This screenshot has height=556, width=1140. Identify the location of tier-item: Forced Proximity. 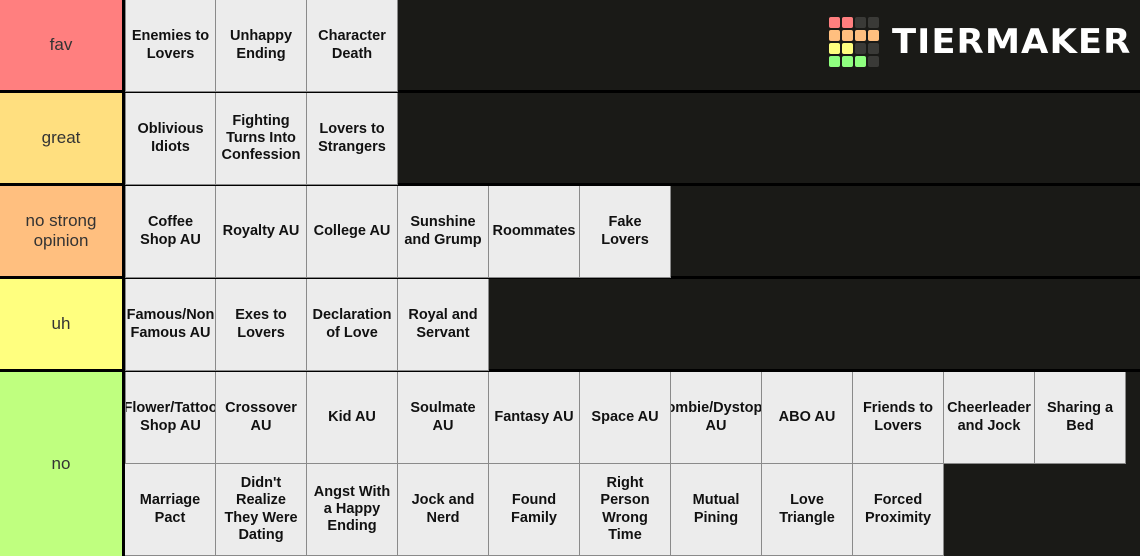
(898, 510).